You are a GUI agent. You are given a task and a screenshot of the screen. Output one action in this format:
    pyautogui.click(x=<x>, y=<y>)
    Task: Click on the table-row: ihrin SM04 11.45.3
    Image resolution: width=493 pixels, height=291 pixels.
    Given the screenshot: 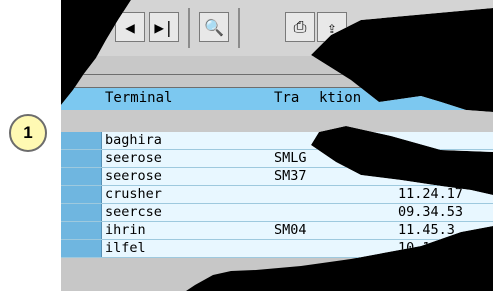 What is the action you would take?
    pyautogui.click(x=277, y=231)
    